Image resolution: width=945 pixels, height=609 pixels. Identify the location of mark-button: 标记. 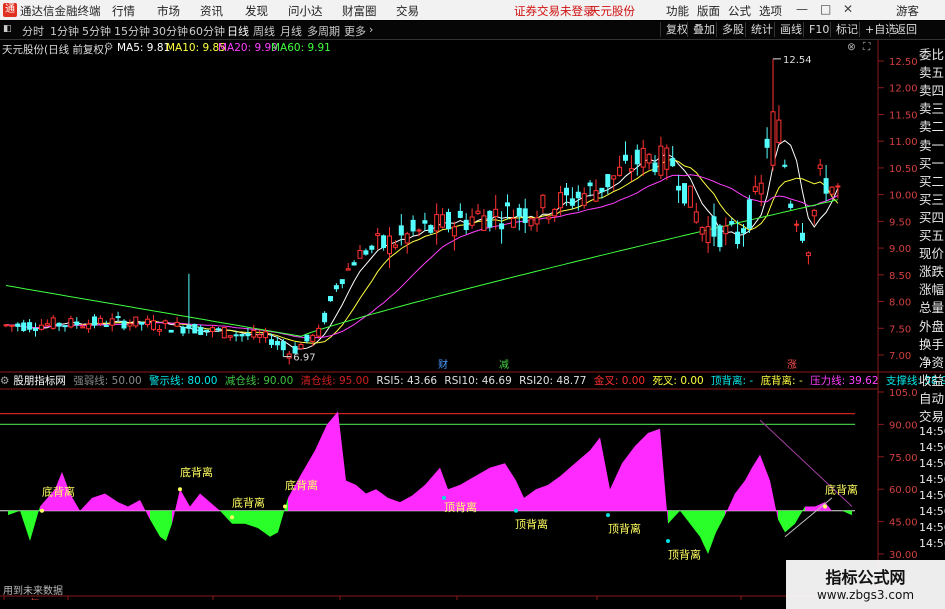
(844, 29).